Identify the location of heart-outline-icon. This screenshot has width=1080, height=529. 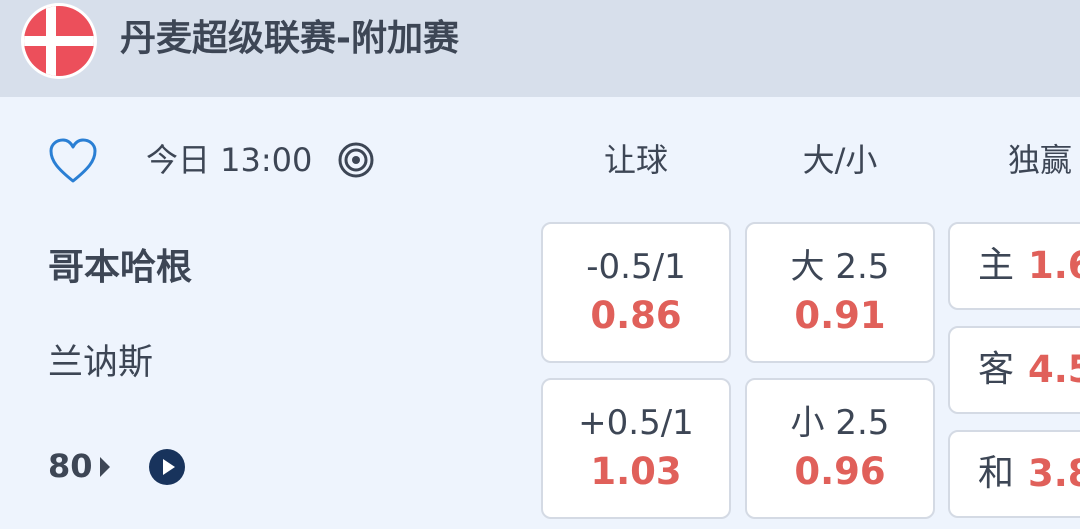
(73, 161).